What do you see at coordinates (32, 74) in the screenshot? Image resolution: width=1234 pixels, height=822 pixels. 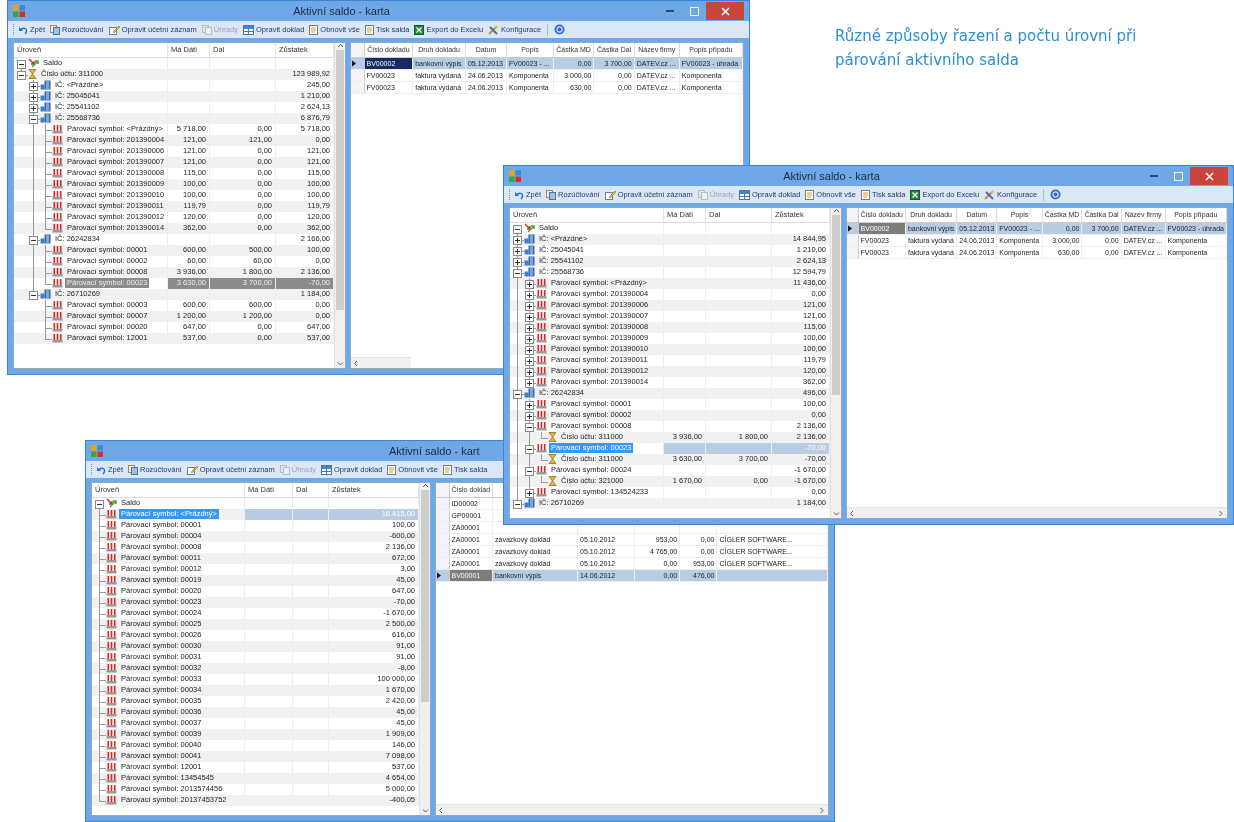 I see `hourglass-icon` at bounding box center [32, 74].